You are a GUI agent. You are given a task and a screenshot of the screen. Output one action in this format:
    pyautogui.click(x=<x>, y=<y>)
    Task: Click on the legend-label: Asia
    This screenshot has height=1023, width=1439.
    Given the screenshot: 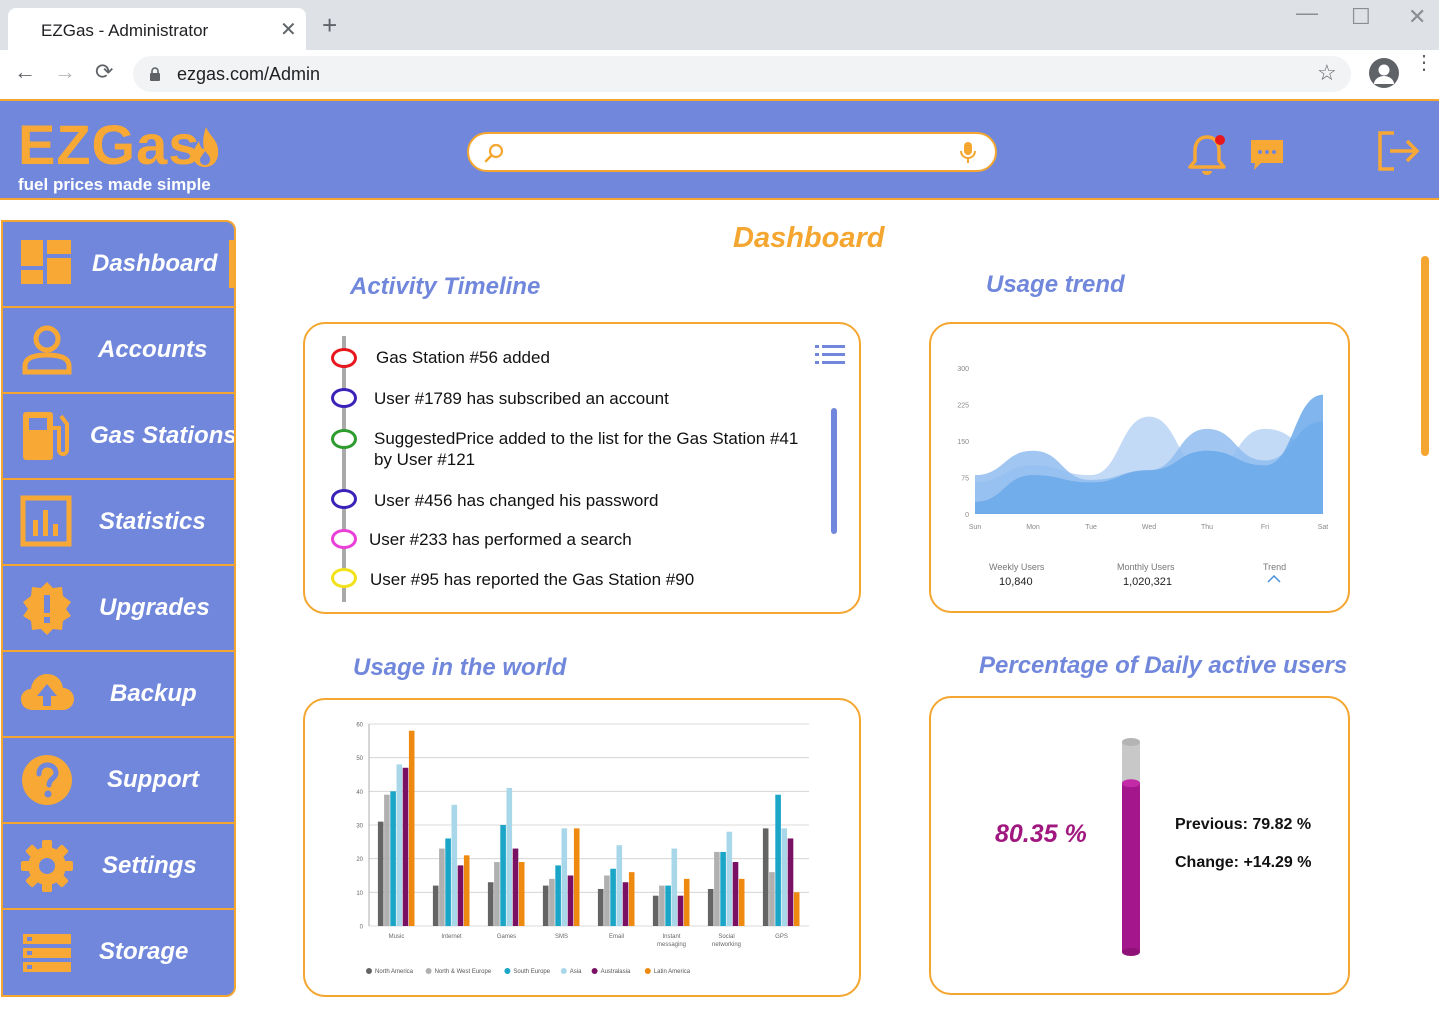 What is the action you would take?
    pyautogui.click(x=576, y=972)
    